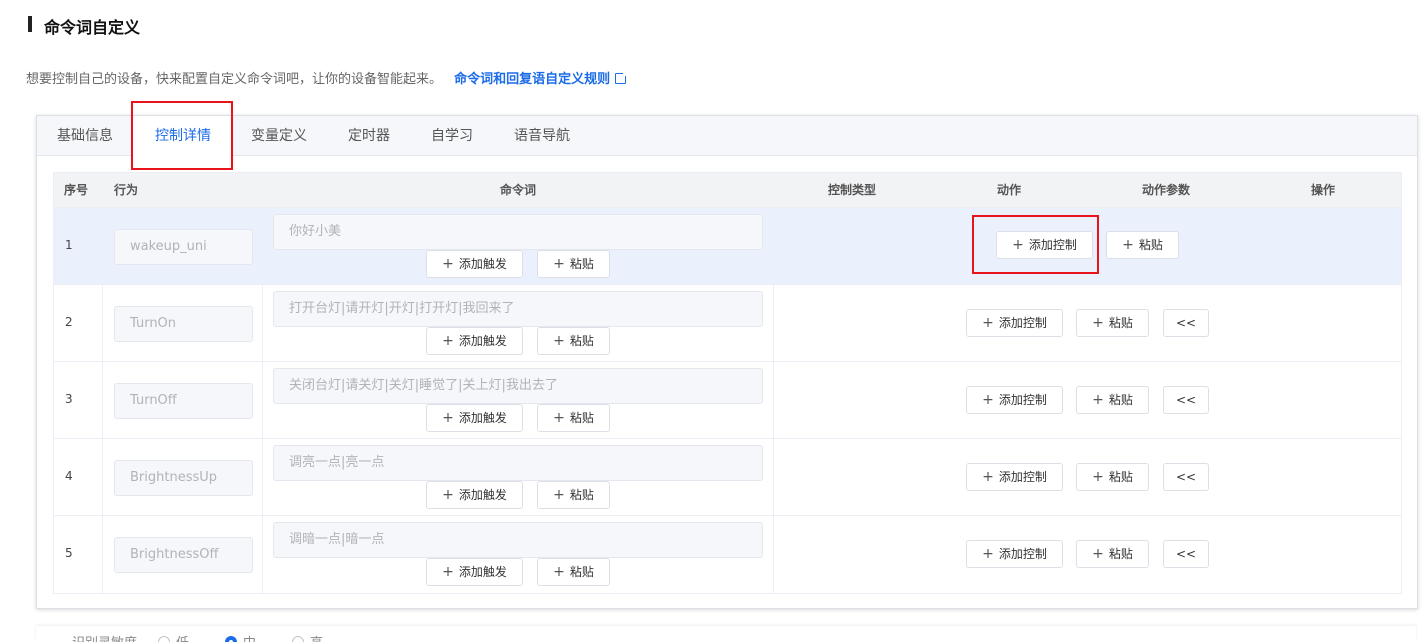 Image resolution: width=1424 pixels, height=642 pixels. What do you see at coordinates (727, 136) in the screenshot?
I see `tab-bar: 基础信息 控制详情 变量定义 定时器 自学习 语音导航` at bounding box center [727, 136].